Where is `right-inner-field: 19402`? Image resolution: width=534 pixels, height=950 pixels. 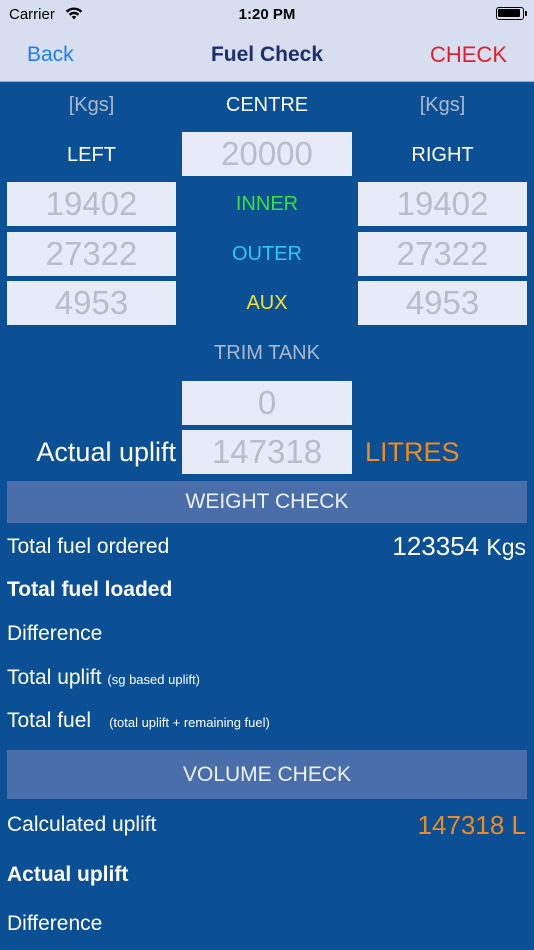
right-inner-field: 19402 is located at coordinates (442, 204).